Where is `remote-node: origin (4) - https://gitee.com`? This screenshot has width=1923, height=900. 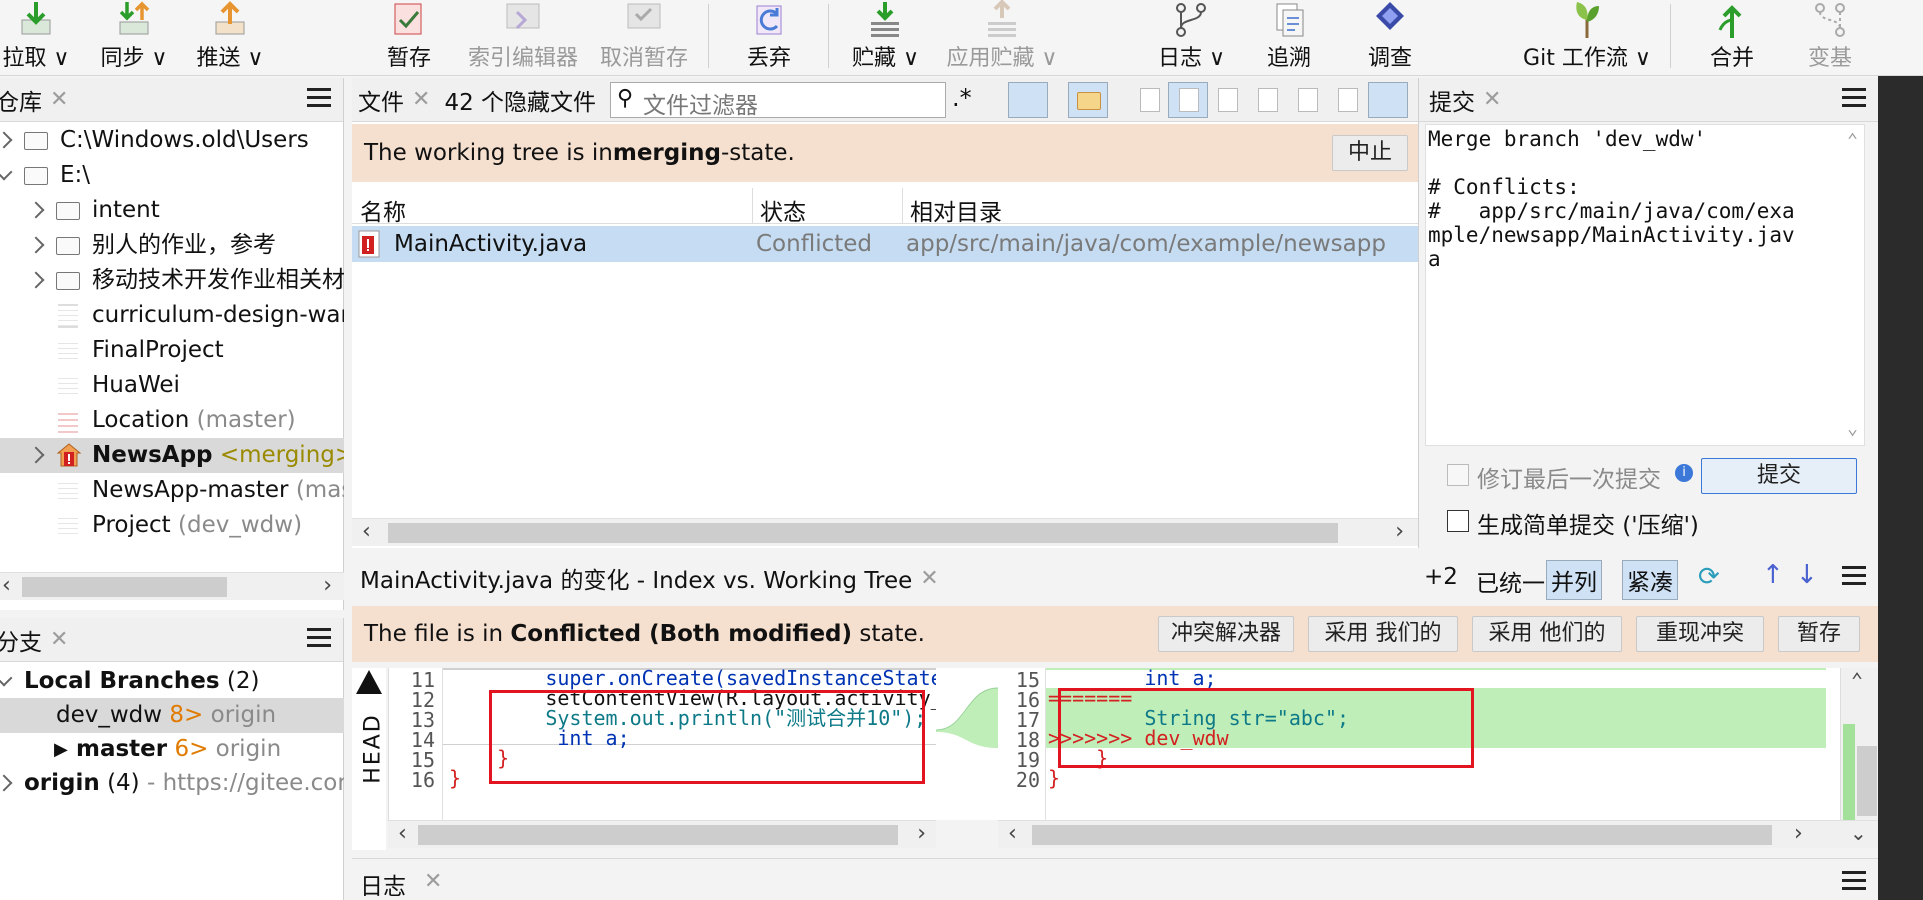
remote-node: origin (4) - https://gitee.com is located at coordinates (172, 783).